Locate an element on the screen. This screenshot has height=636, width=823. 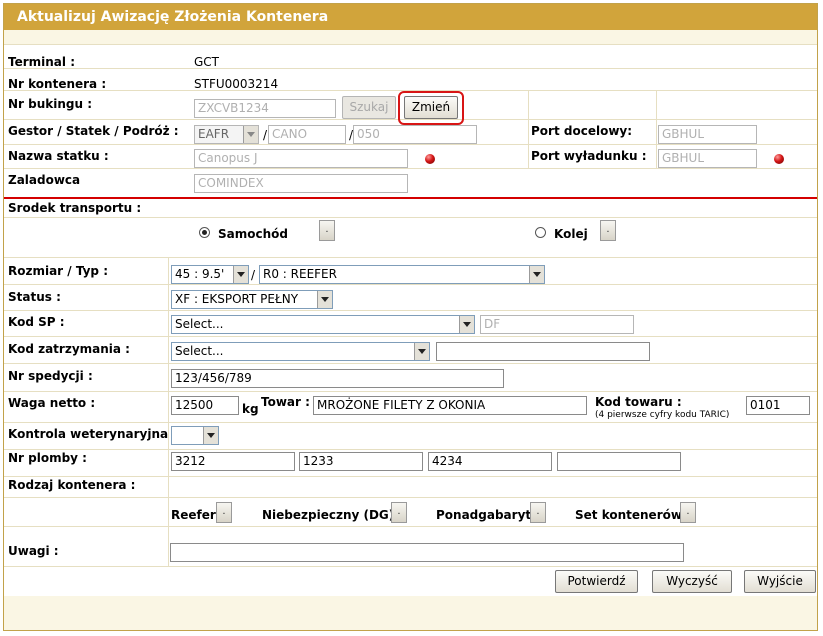
goods-code-label: Kod towaru : is located at coordinates (638, 402).